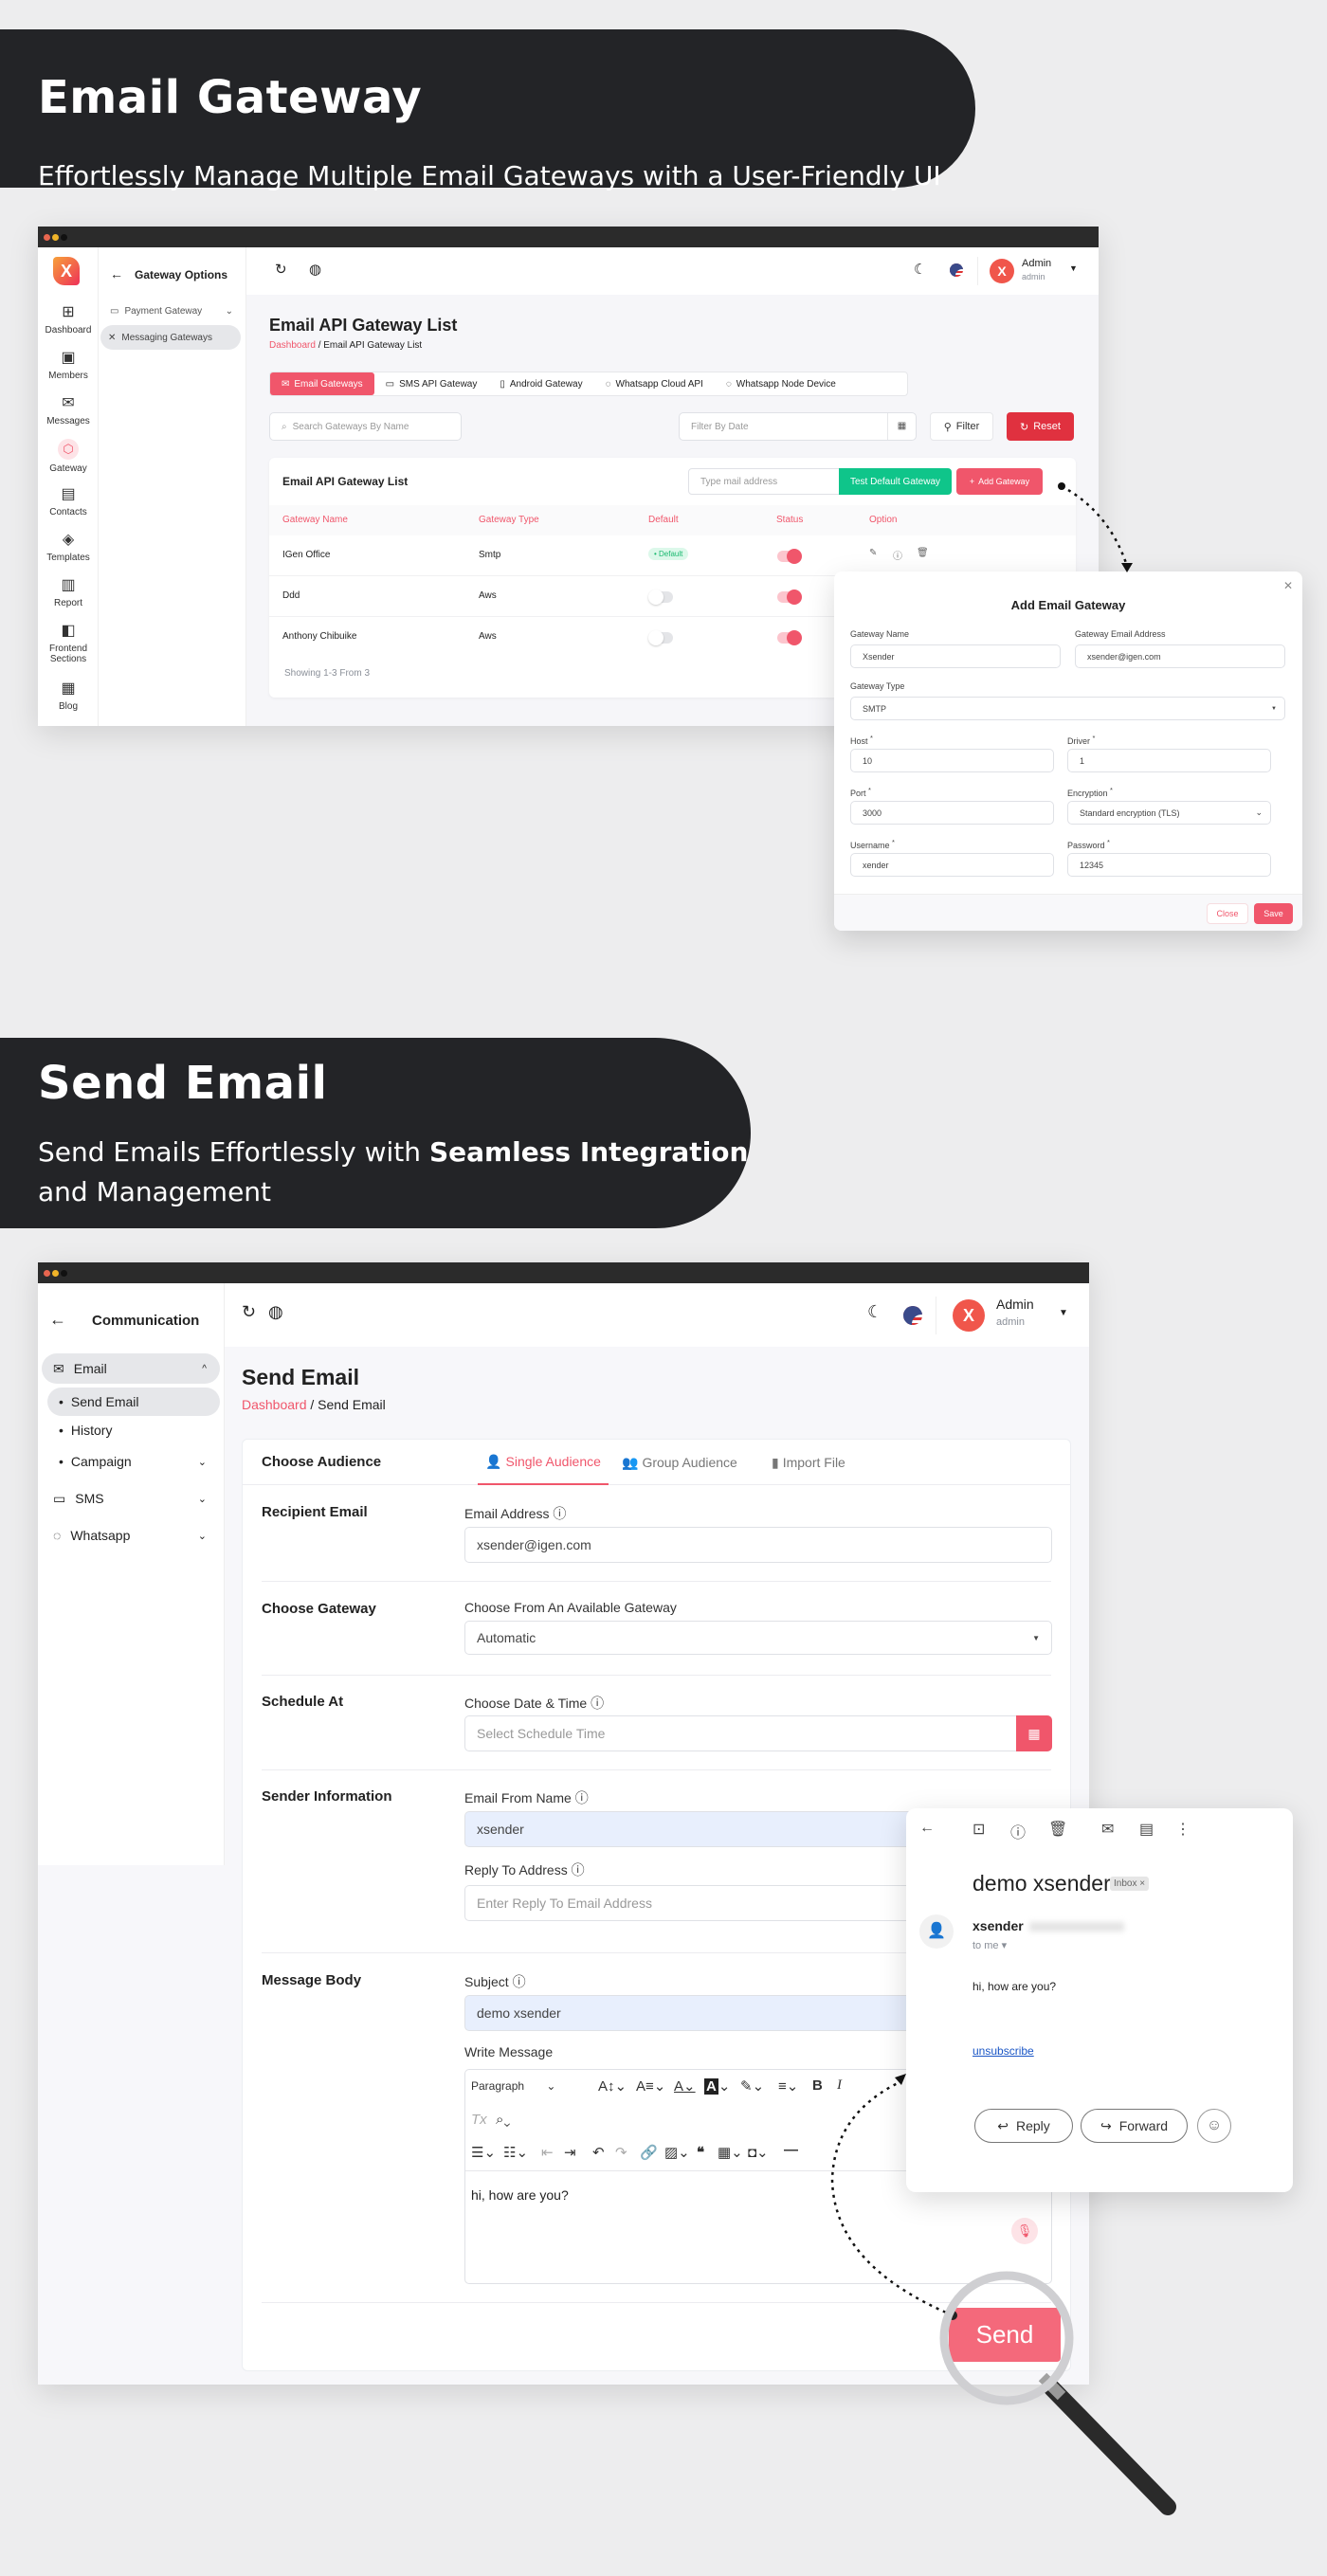  I want to click on magnifier-lens, so click(1006, 2338).